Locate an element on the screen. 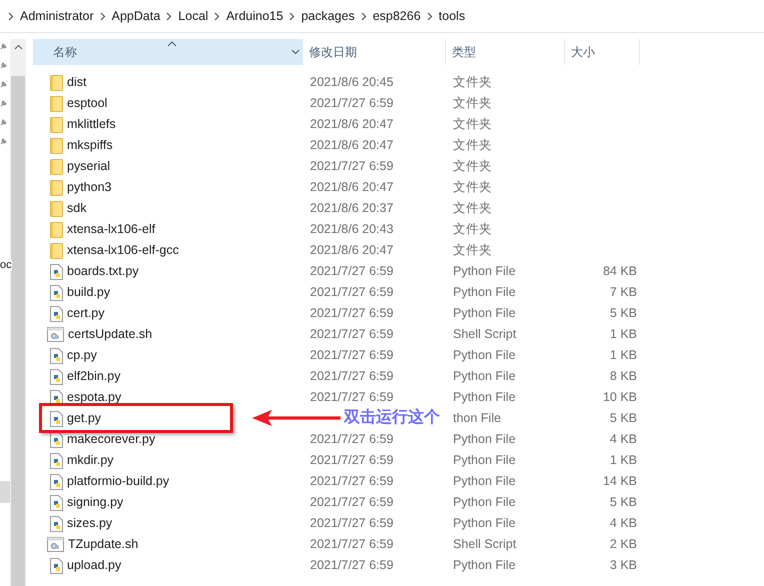 Image resolution: width=764 pixels, height=586 pixels. breadcrumb-item: esp8266 is located at coordinates (397, 16).